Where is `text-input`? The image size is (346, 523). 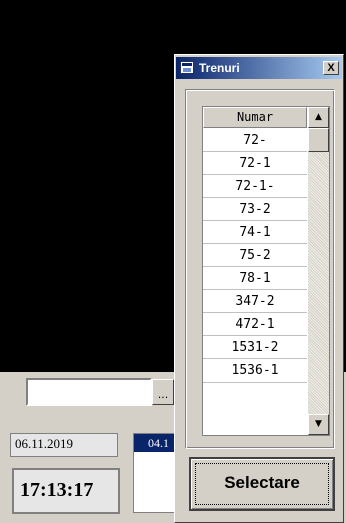 text-input is located at coordinates (89, 392).